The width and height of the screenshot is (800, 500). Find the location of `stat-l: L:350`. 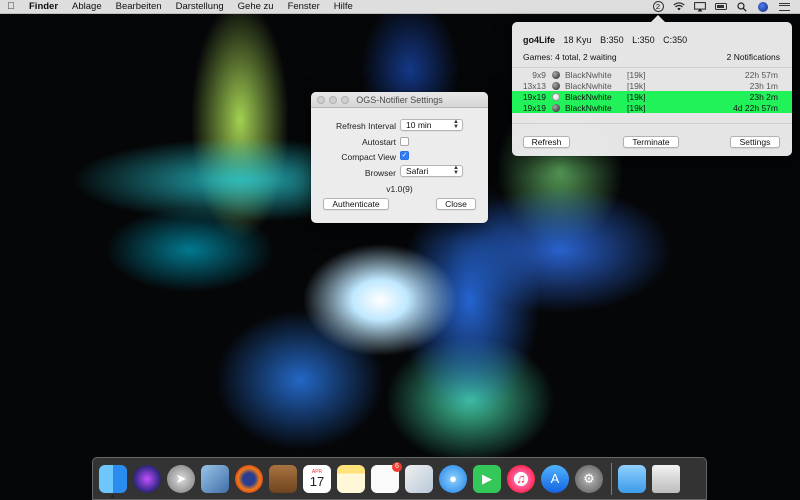

stat-l: L:350 is located at coordinates (643, 40).